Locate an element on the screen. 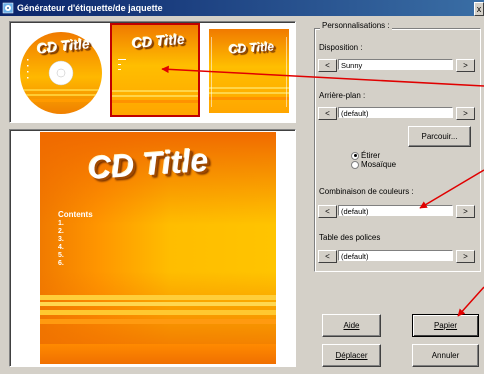  paper-button-label: Papier is located at coordinates (445, 325).